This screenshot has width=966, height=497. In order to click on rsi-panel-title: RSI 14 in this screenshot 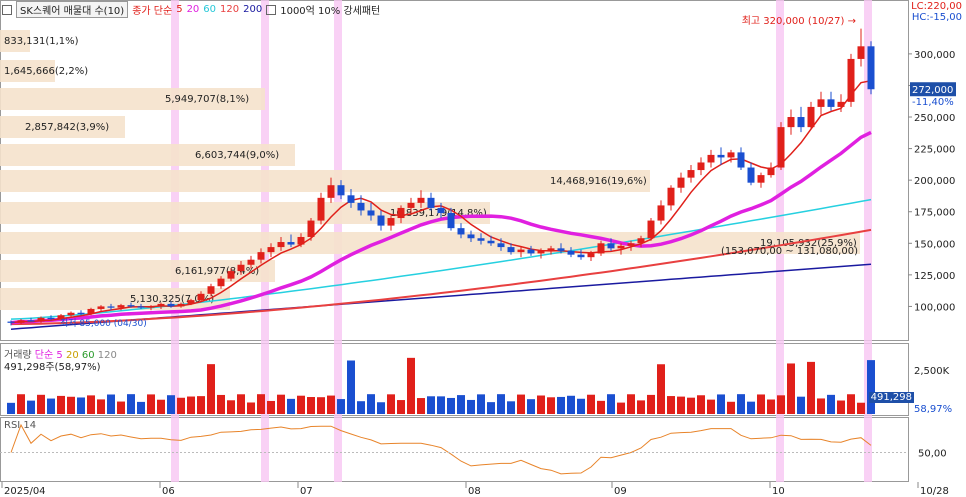, I will do `click(20, 425)`.